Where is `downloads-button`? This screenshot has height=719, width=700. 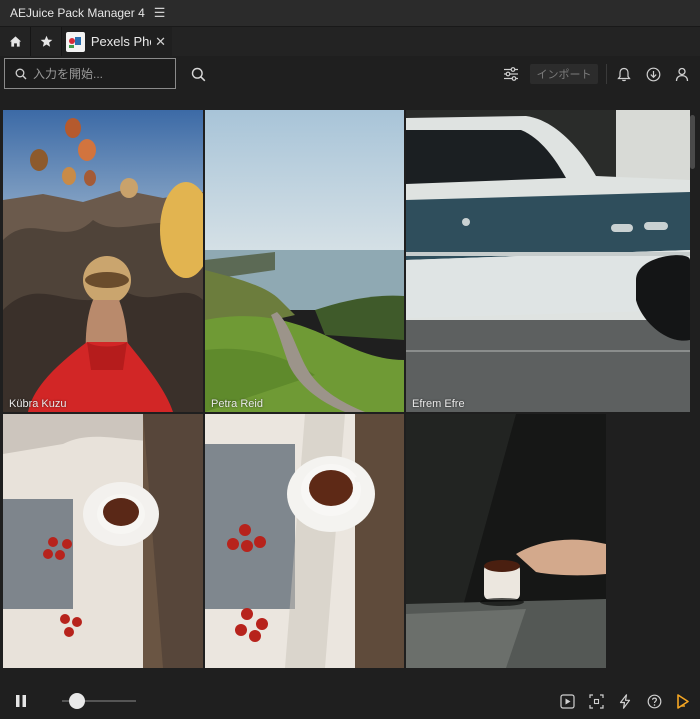 downloads-button is located at coordinates (653, 74).